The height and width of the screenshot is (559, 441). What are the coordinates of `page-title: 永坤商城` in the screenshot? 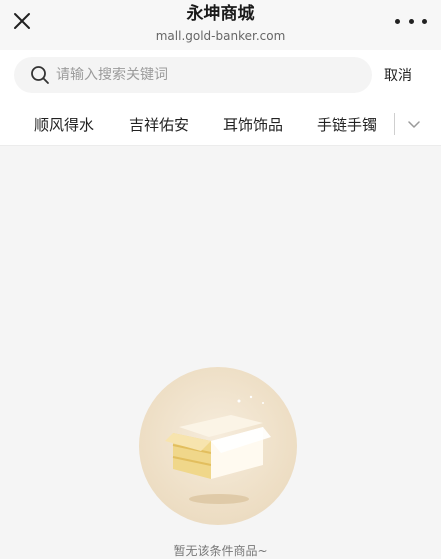 It's located at (220, 14).